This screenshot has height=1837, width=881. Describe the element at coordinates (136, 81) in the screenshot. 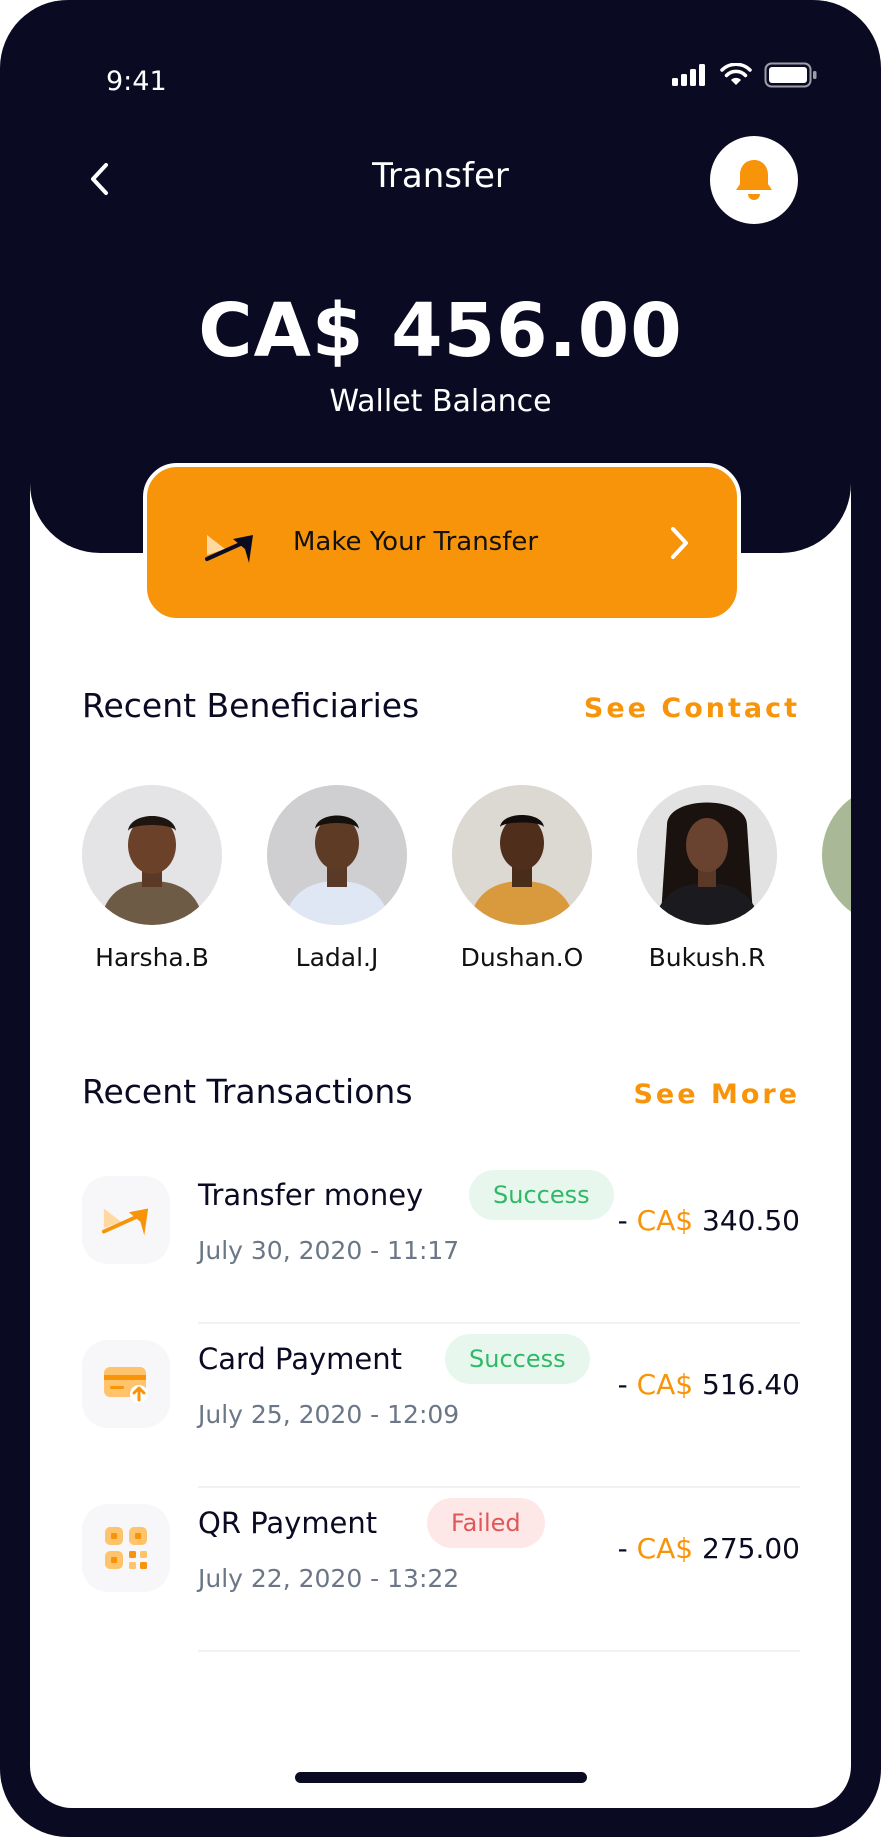

I see `status-time: 9:41` at that location.